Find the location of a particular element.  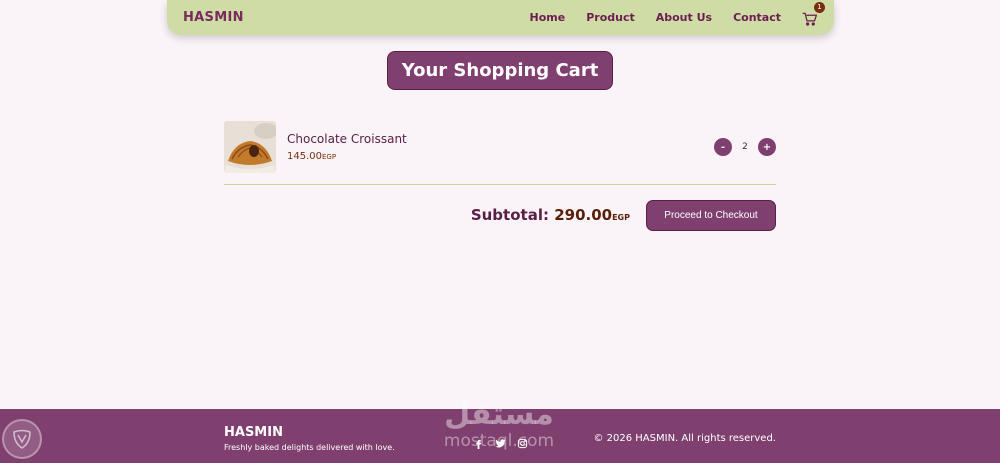

quantity-stepper: - 2 + is located at coordinates (745, 147).